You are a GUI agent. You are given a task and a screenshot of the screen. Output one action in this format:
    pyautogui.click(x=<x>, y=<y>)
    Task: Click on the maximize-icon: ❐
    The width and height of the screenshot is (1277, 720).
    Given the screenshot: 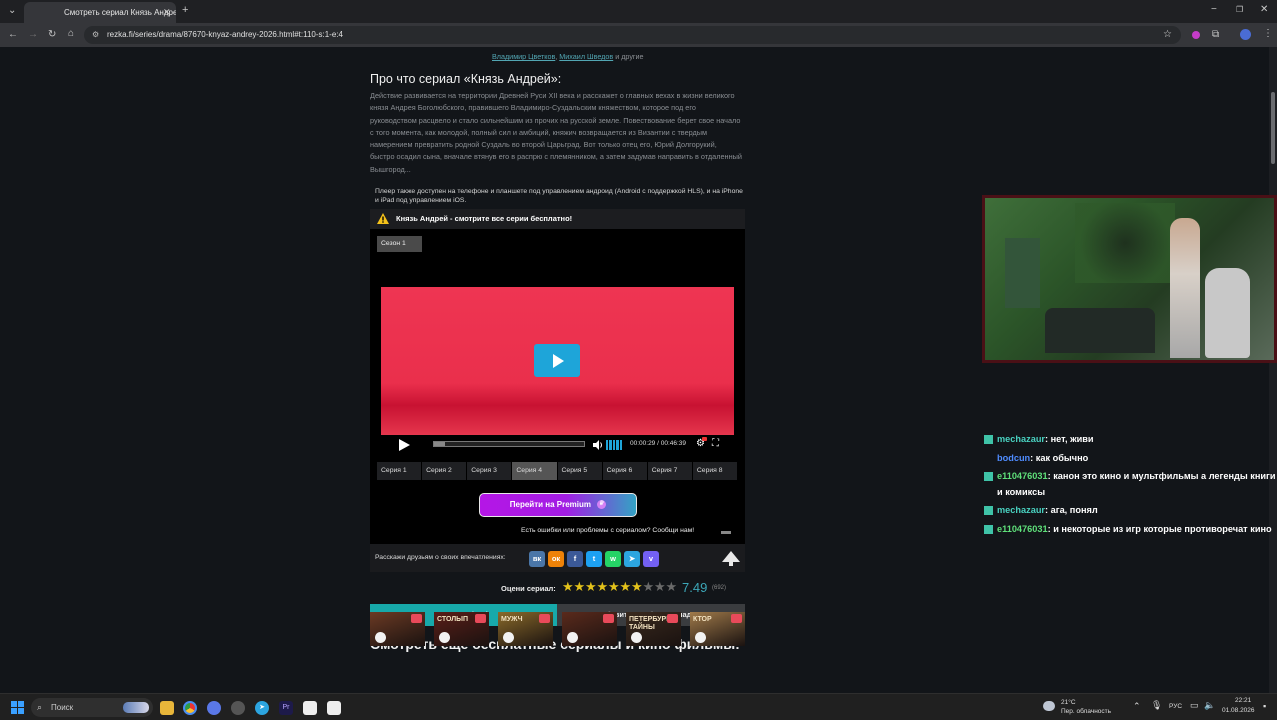 What is the action you would take?
    pyautogui.click(x=1239, y=10)
    